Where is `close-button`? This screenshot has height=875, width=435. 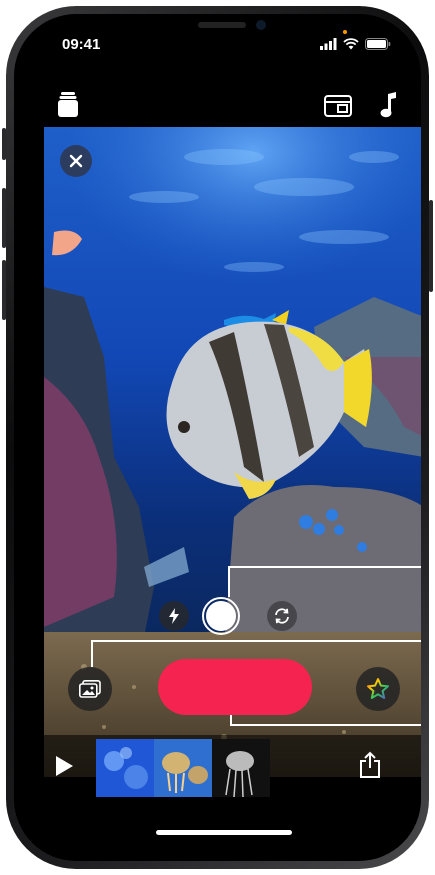 close-button is located at coordinates (76, 161).